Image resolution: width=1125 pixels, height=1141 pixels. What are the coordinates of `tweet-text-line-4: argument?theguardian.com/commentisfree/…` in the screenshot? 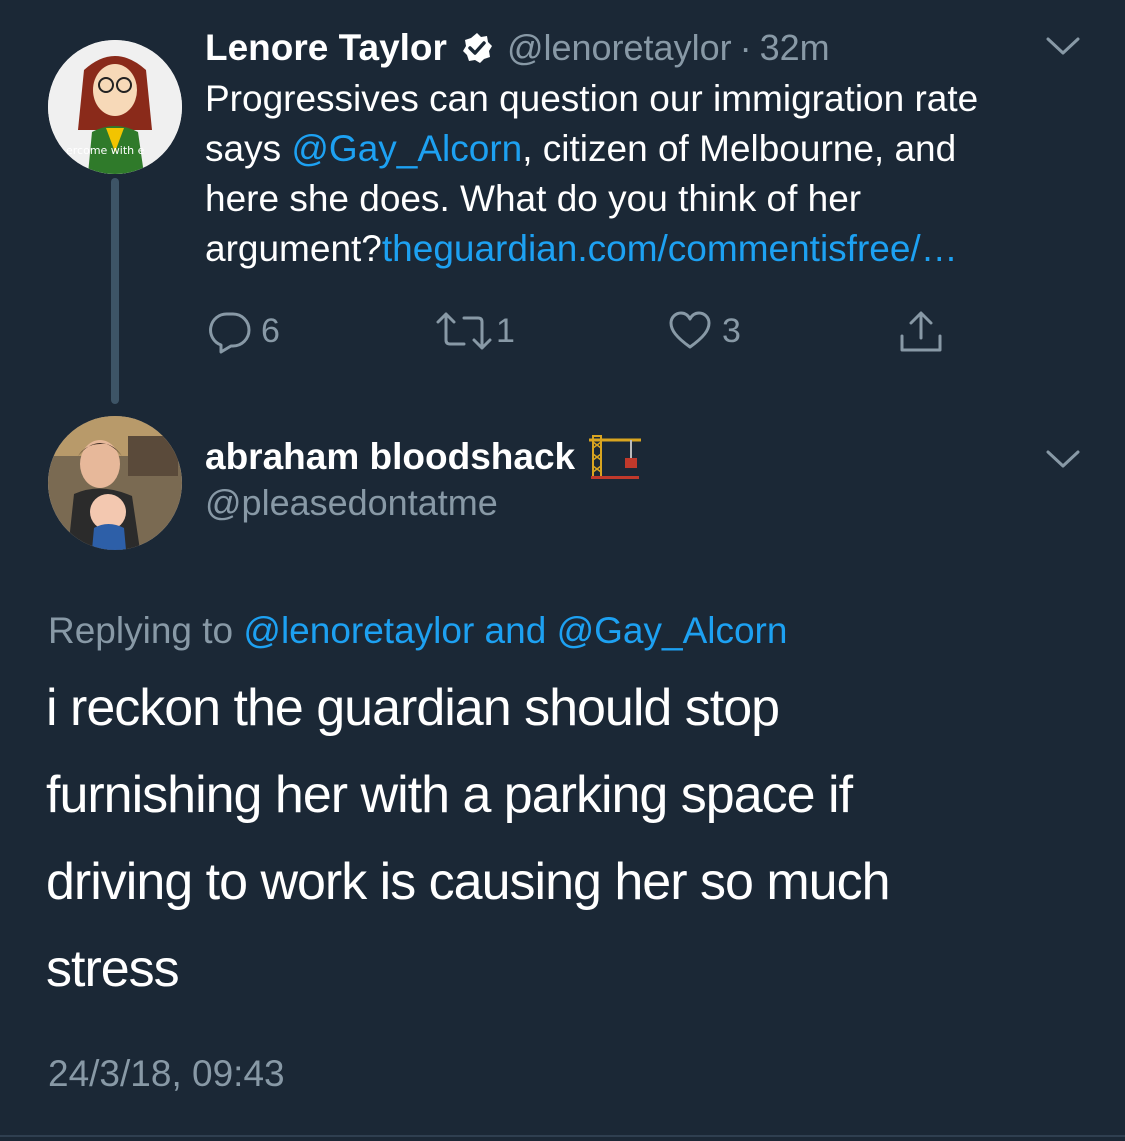 It's located at (655, 249).